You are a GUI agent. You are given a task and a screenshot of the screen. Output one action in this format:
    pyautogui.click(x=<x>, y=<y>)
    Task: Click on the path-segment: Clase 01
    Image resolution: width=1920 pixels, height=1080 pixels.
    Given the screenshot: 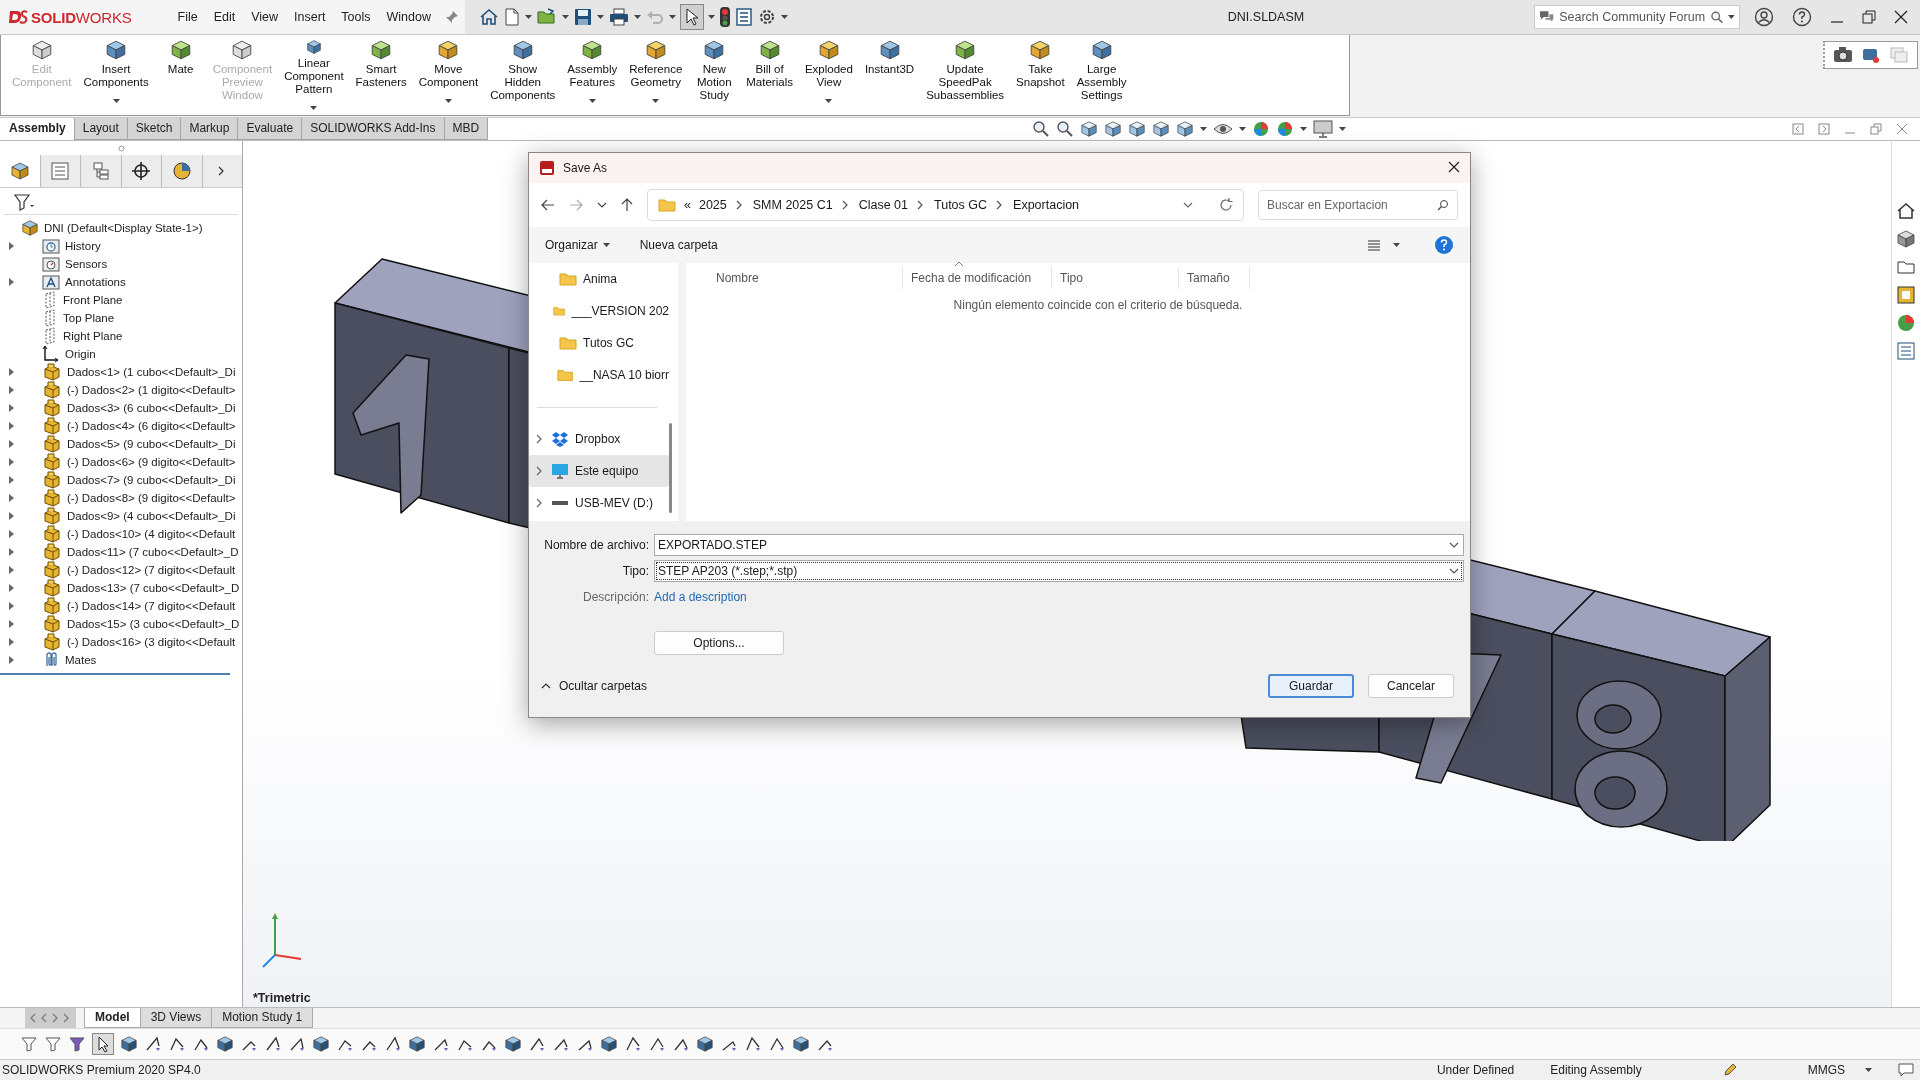 What is the action you would take?
    pyautogui.click(x=883, y=205)
    